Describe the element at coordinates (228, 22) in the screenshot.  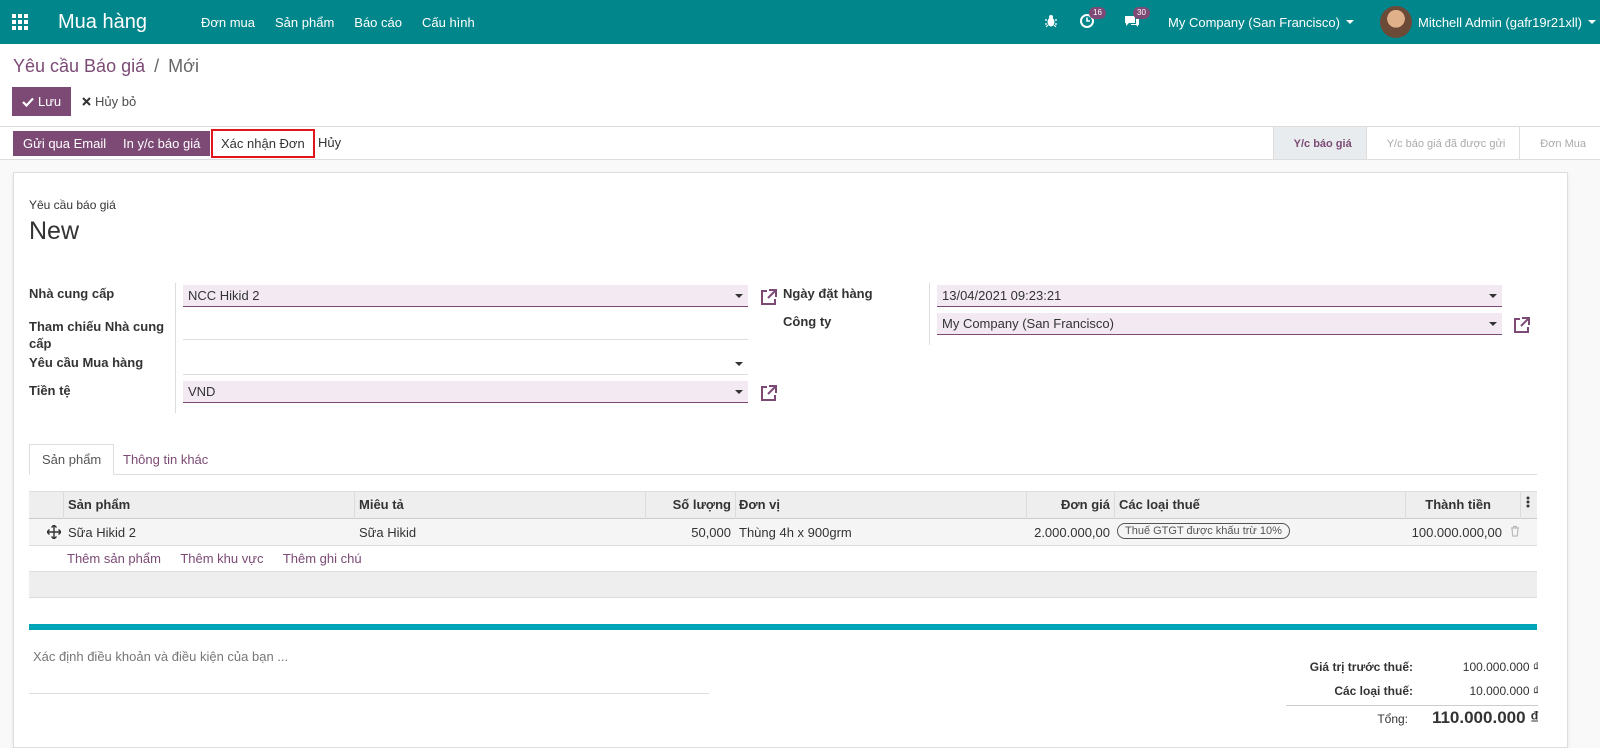
I see `menu-purchase-orders: Đơn mua` at that location.